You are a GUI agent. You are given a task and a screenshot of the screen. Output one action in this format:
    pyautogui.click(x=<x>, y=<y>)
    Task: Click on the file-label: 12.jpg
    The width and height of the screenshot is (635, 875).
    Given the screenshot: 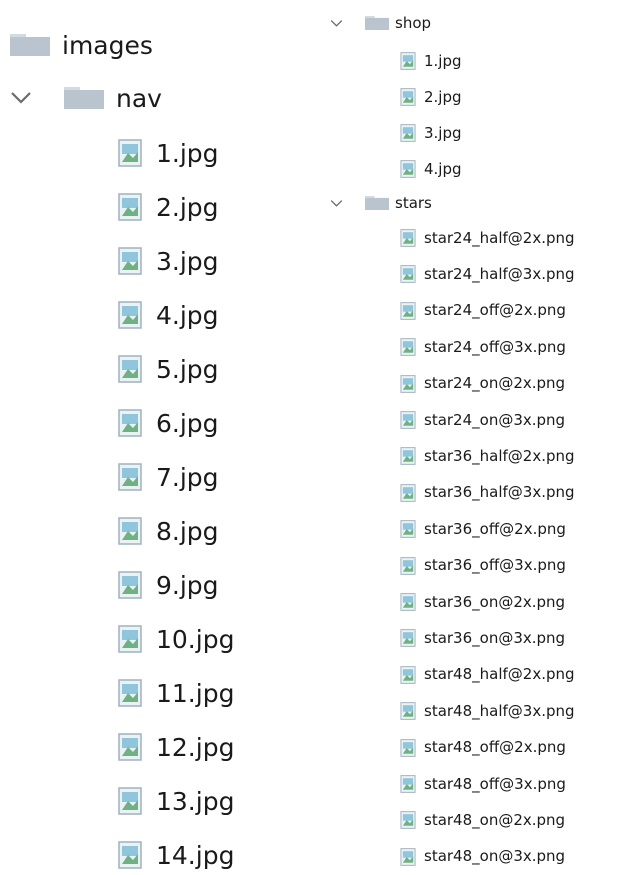 What is the action you would take?
    pyautogui.click(x=195, y=747)
    